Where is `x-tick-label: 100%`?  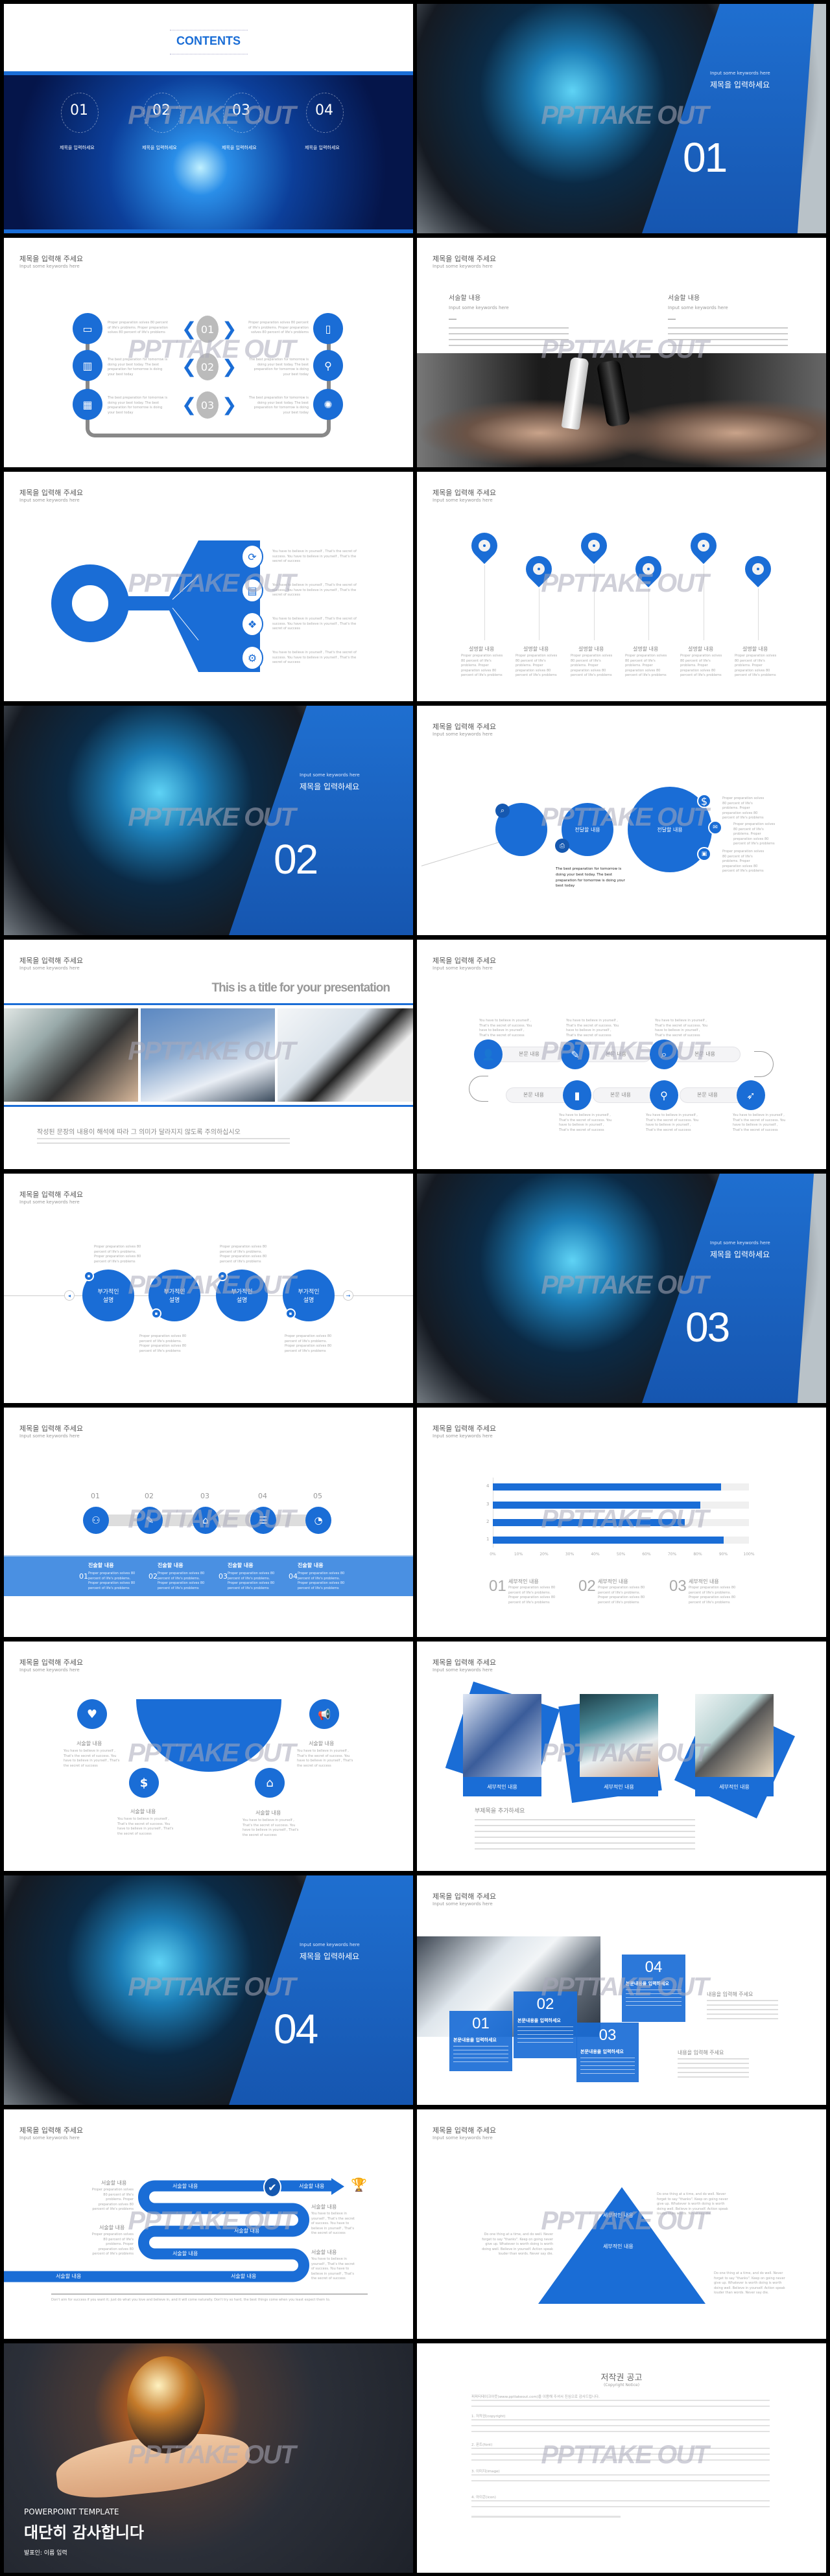
x-tick-label: 100% is located at coordinates (749, 1555).